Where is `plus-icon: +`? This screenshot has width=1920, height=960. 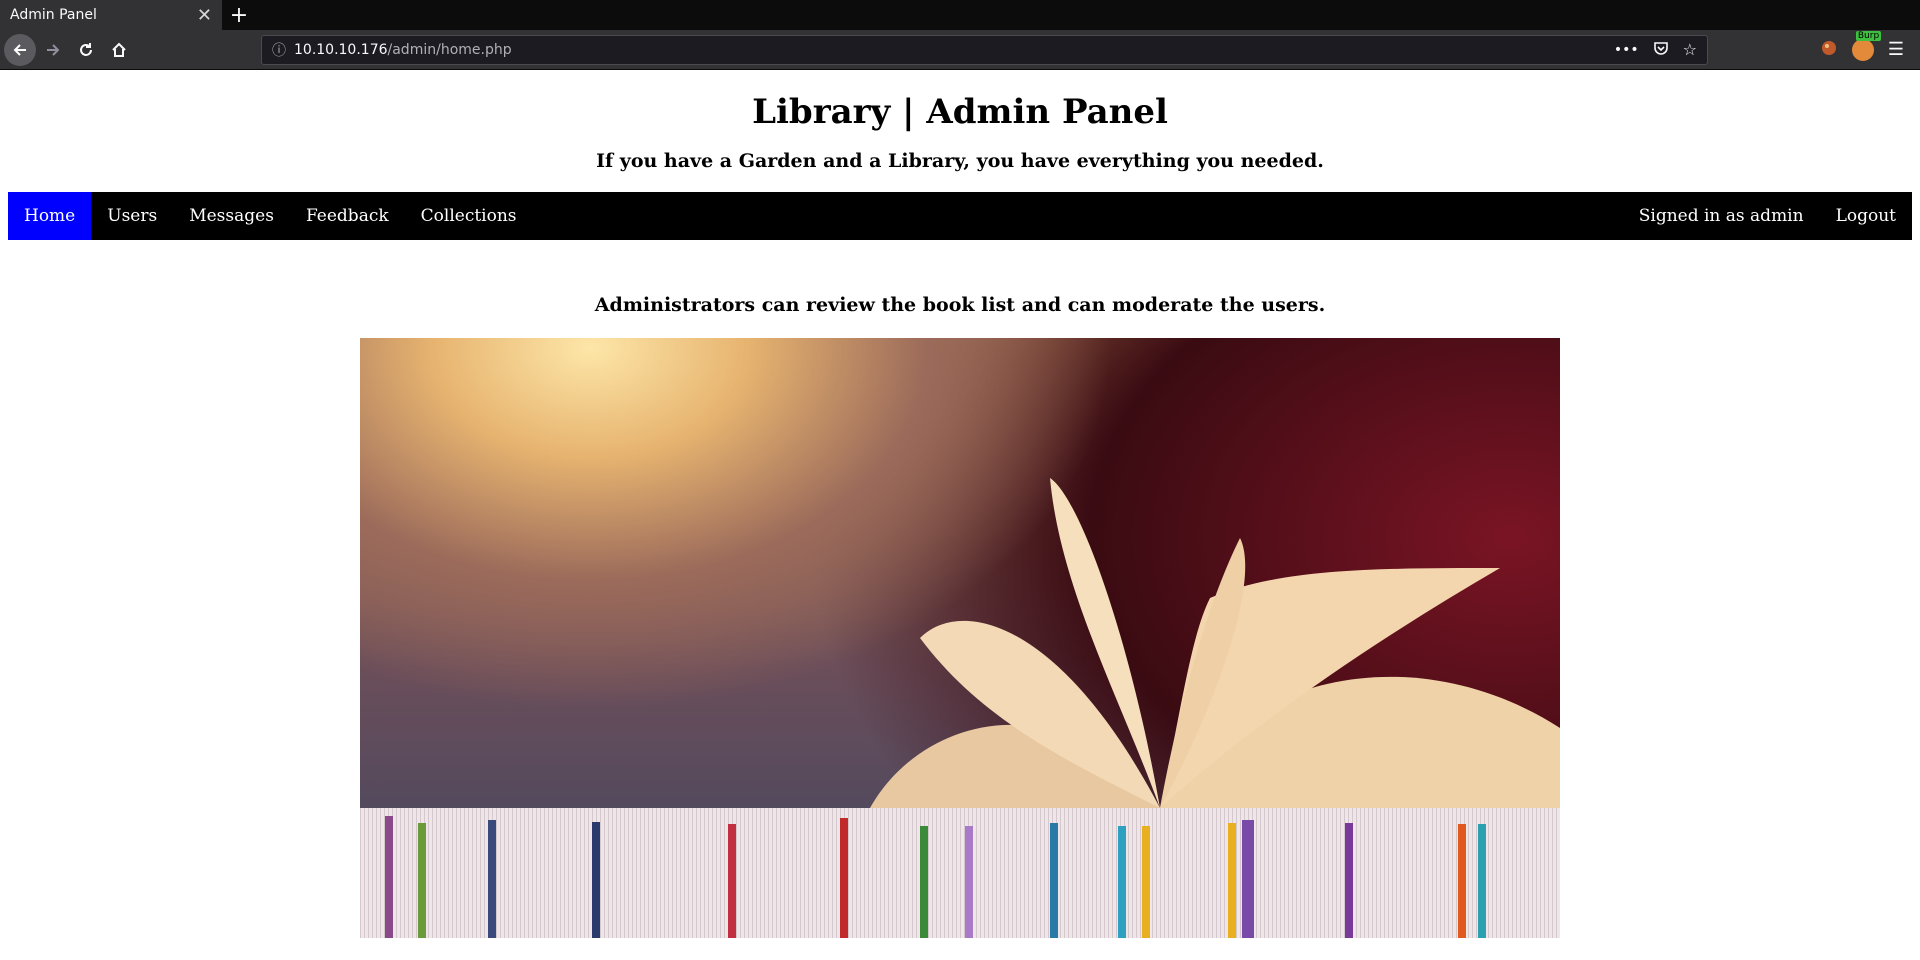 plus-icon: + is located at coordinates (239, 15).